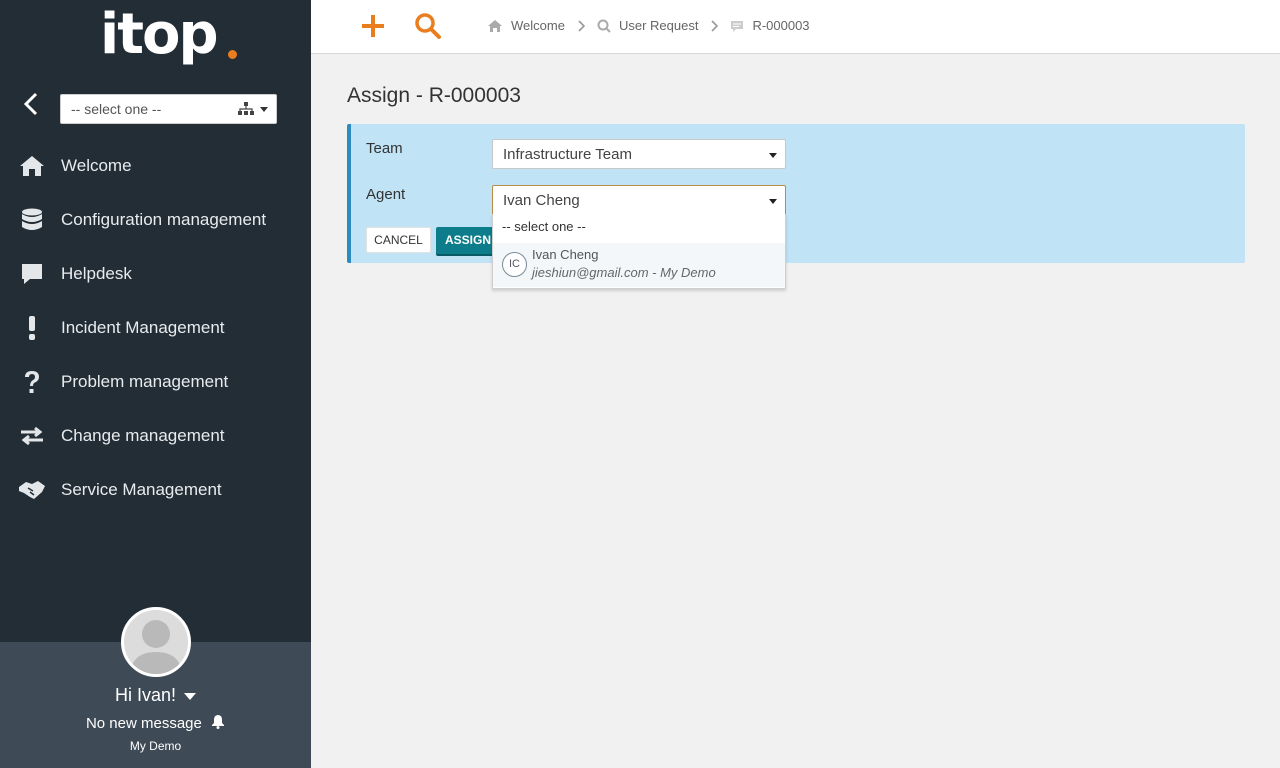 This screenshot has height=768, width=1280. What do you see at coordinates (386, 194) in the screenshot?
I see `agent-label: Agent` at bounding box center [386, 194].